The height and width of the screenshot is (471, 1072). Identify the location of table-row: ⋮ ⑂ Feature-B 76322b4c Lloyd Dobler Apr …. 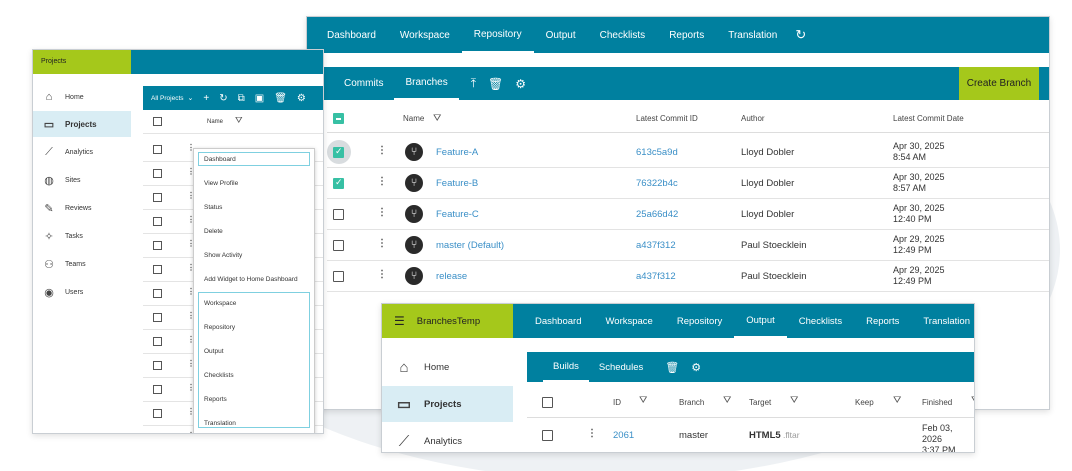
(688, 183).